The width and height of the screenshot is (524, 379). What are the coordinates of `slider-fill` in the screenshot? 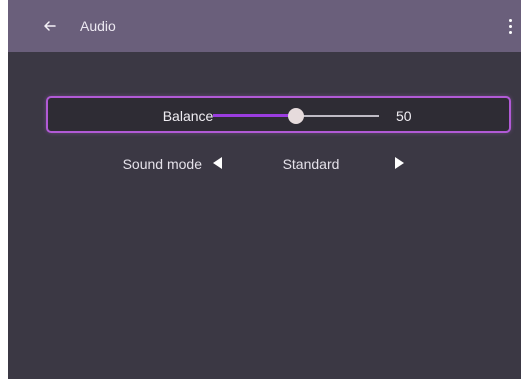 It's located at (254, 115).